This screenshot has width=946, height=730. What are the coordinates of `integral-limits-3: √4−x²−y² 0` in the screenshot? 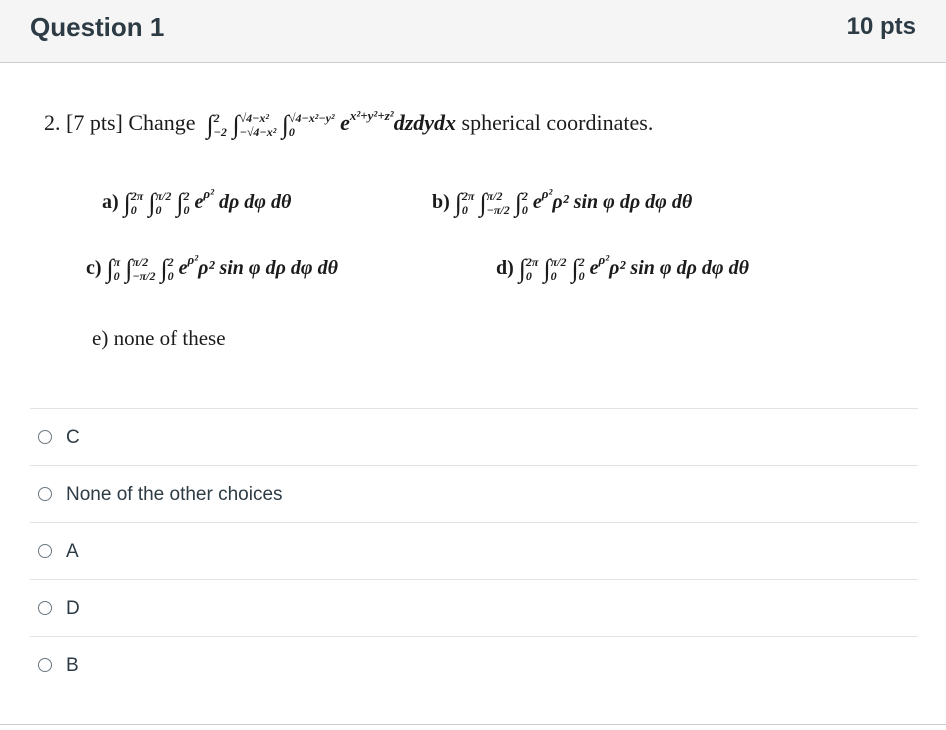 It's located at (311, 124).